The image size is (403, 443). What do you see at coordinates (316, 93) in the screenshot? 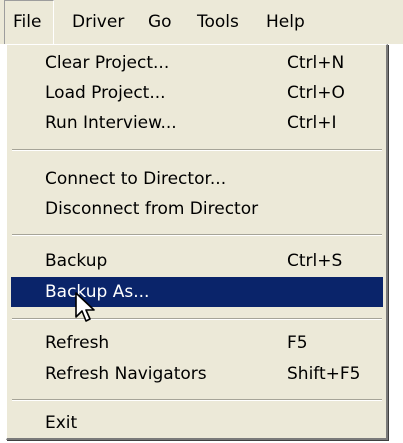
I see `menu-item-shortcut: Ctrl+O` at bounding box center [316, 93].